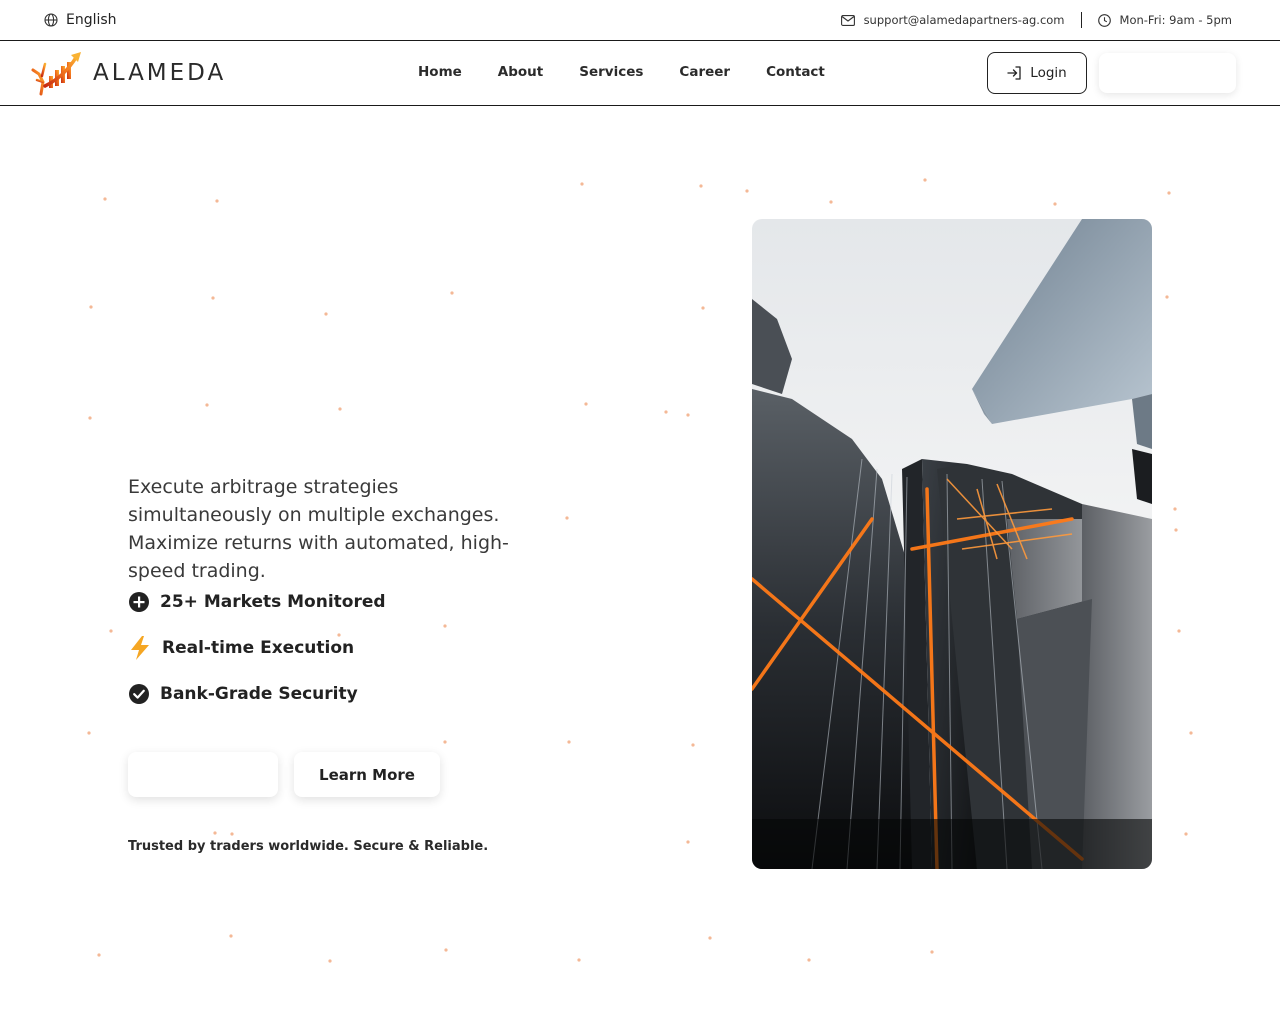 This screenshot has height=1024, width=1280. I want to click on language-label: English, so click(91, 20).